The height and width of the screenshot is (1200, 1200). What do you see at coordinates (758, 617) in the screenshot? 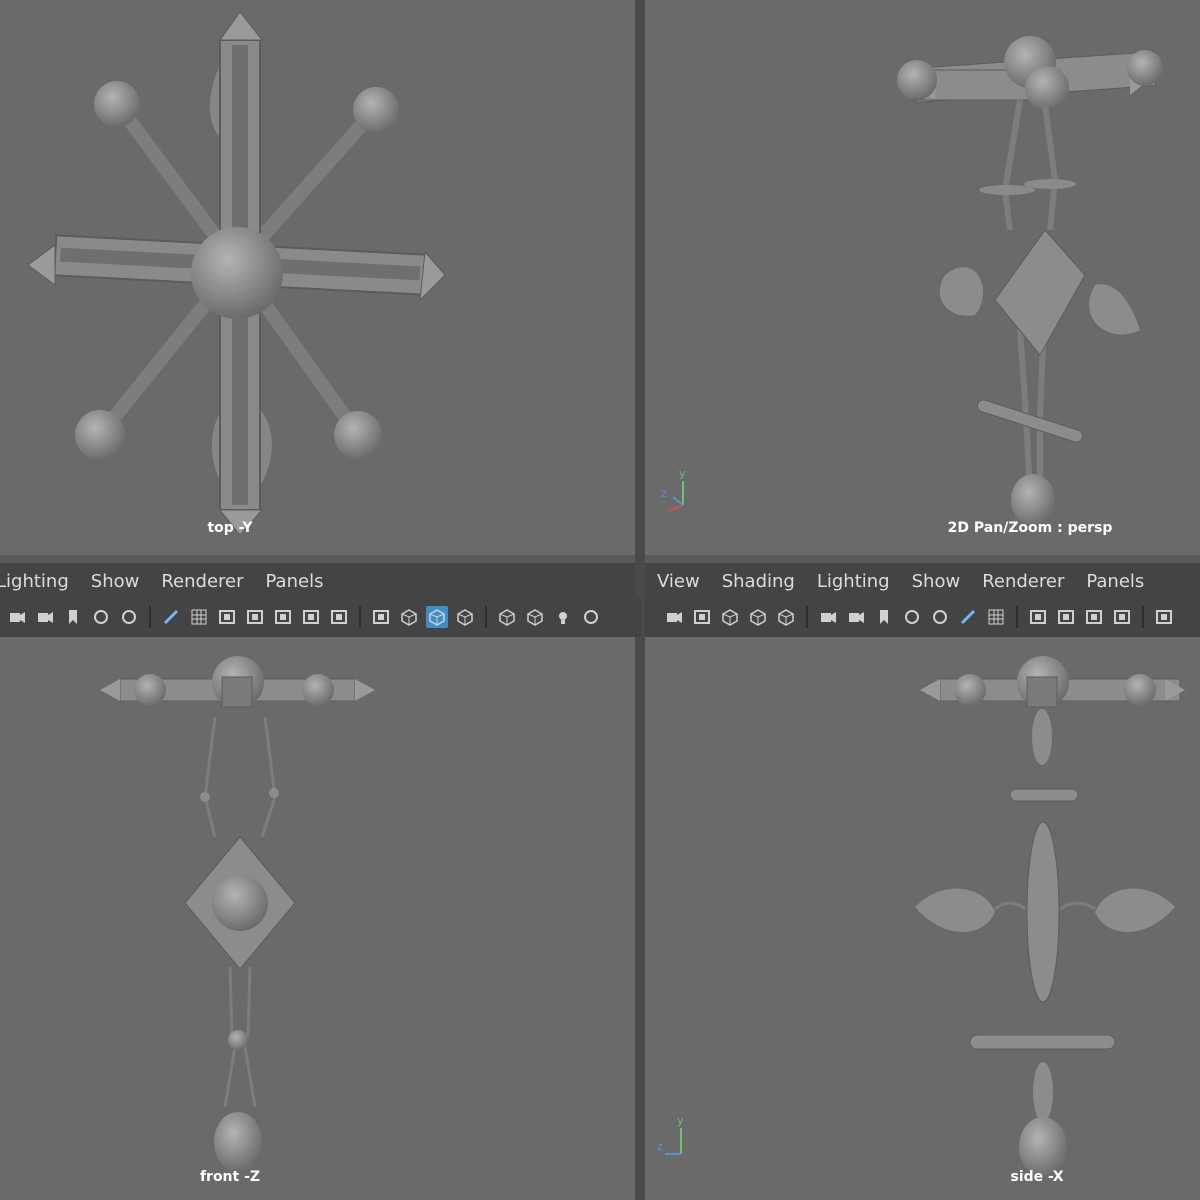
I see `xray-icon` at bounding box center [758, 617].